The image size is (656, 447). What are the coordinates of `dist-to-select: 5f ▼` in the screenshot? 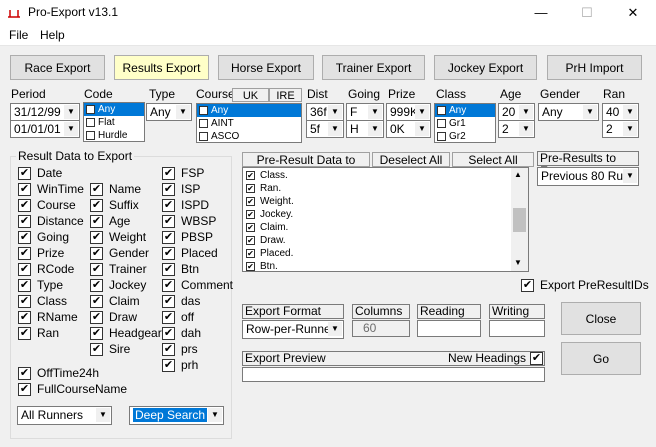 It's located at (325, 129).